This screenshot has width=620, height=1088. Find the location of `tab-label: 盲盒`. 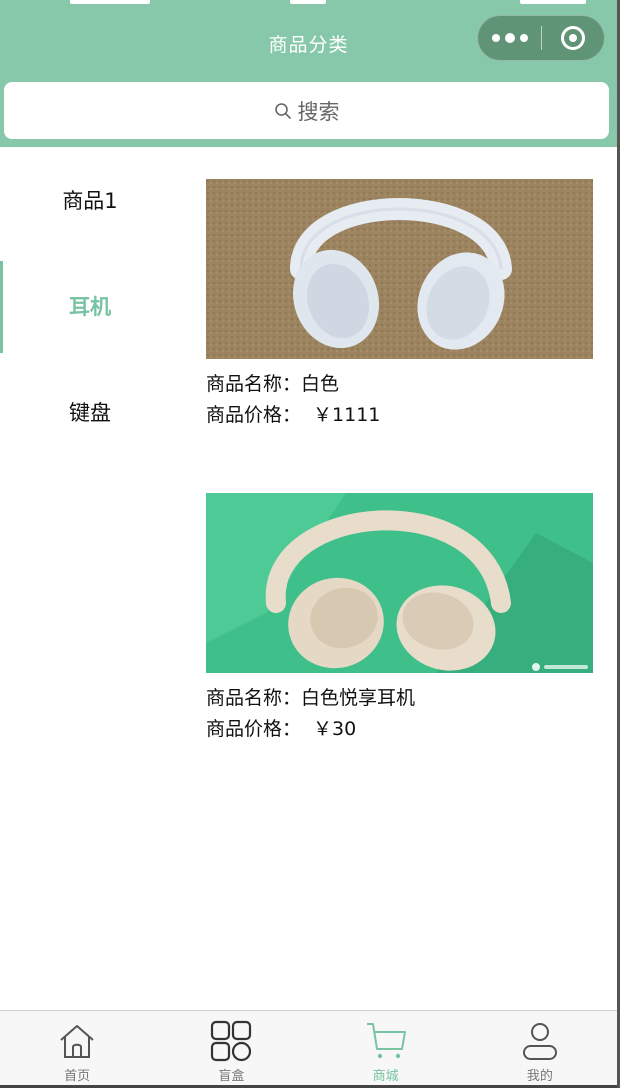

tab-label: 盲盒 is located at coordinates (231, 1076).